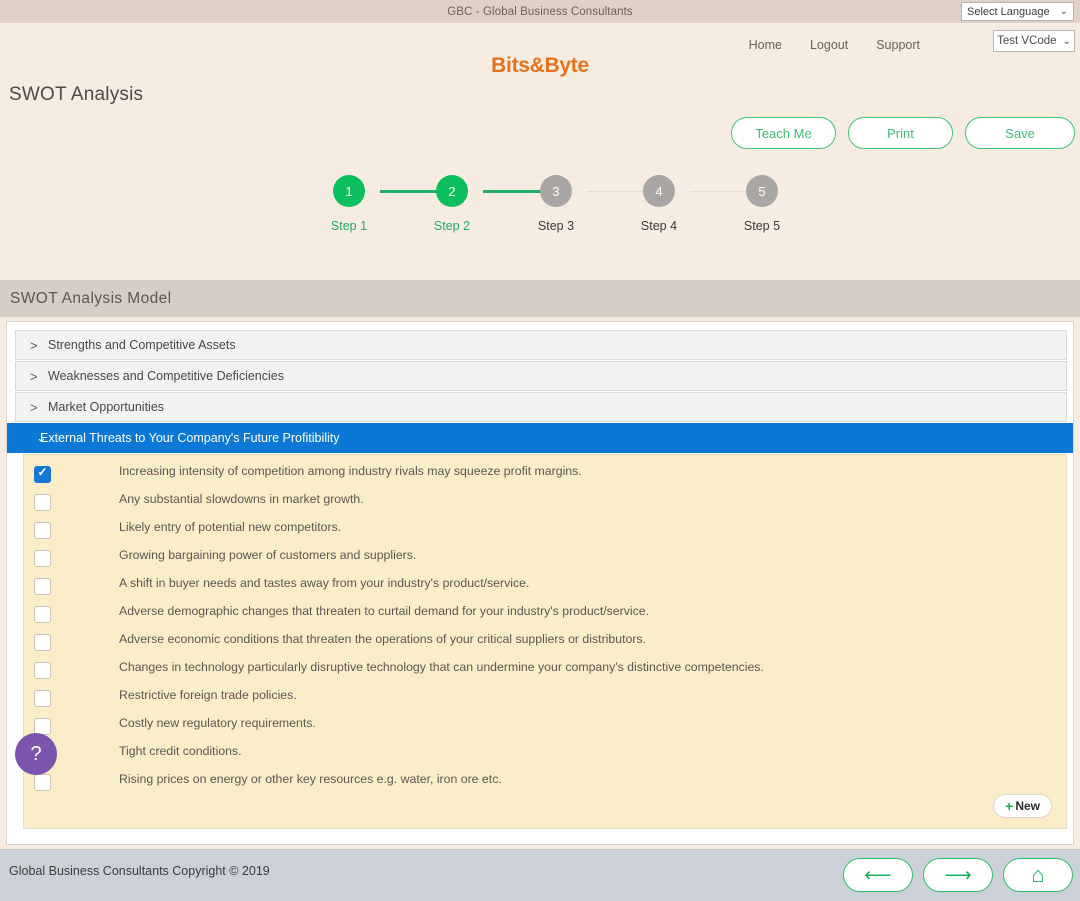  I want to click on stepper-step-5-label: Step 5, so click(762, 226).